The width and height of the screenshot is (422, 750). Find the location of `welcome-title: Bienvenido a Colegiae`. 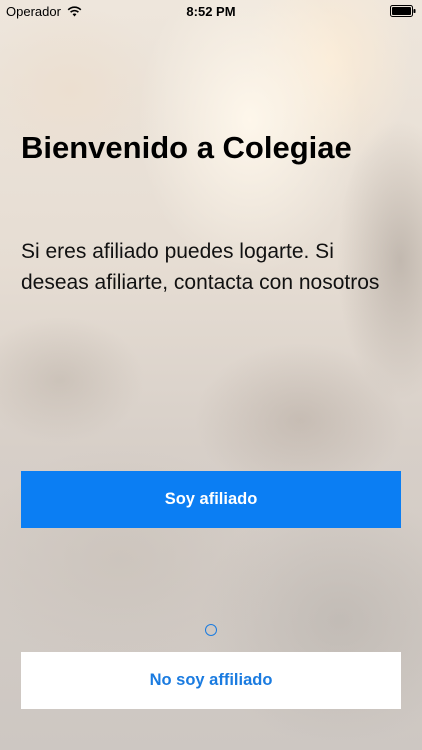

welcome-title: Bienvenido a Colegiae is located at coordinates (186, 147).